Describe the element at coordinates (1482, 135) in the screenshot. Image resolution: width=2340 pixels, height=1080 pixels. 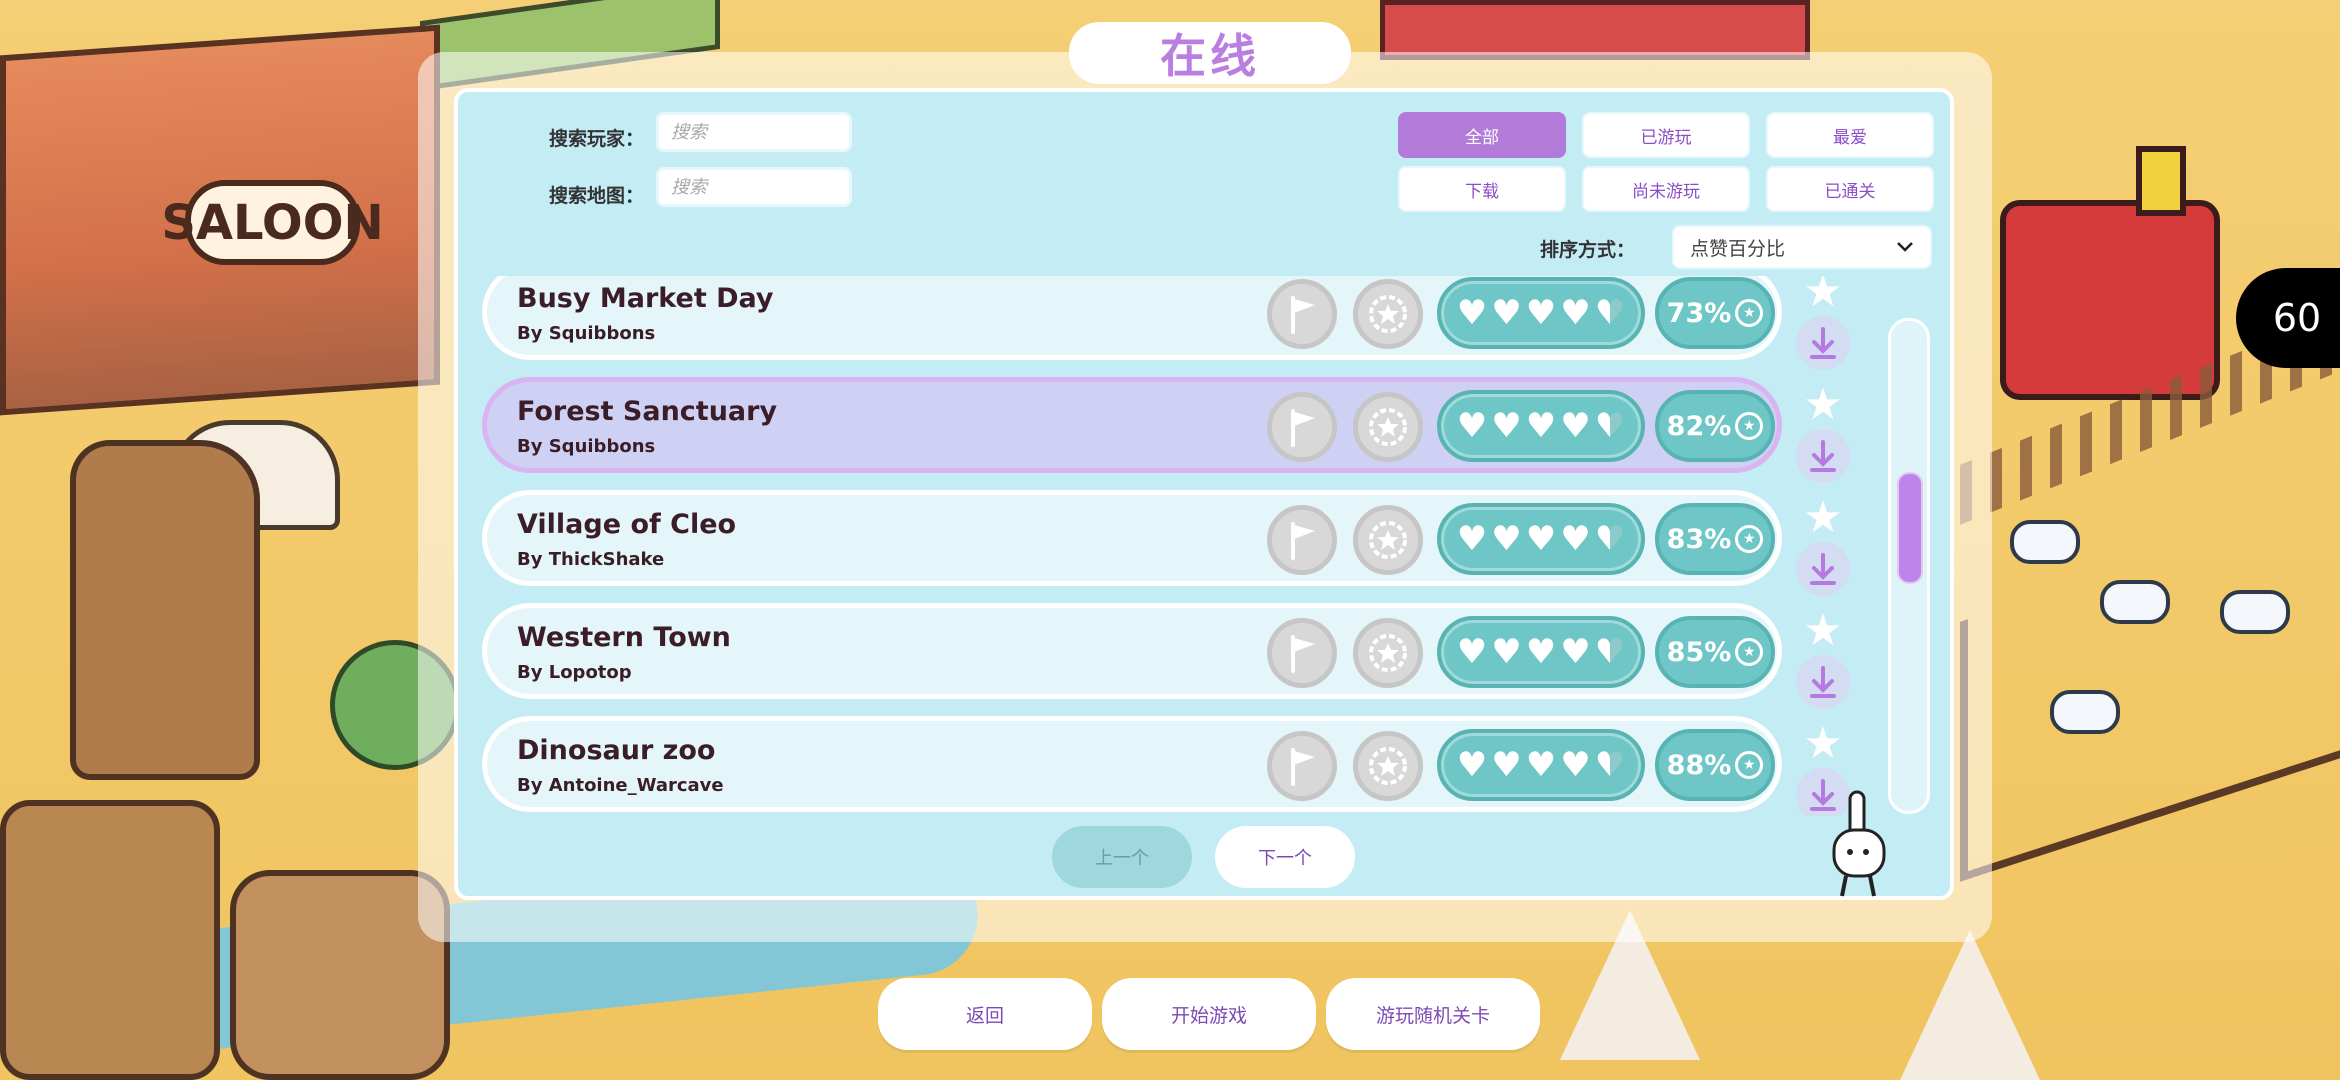
I see `filter-all-button: 全部` at that location.